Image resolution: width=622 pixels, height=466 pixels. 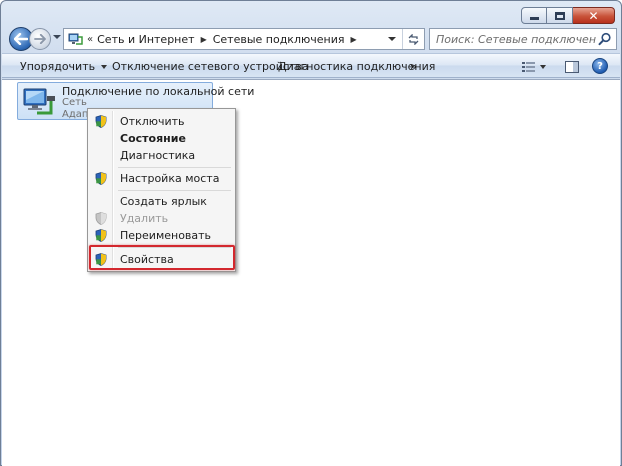 What do you see at coordinates (163, 201) in the screenshot?
I see `menu-item-label: Создать ярлык` at bounding box center [163, 201].